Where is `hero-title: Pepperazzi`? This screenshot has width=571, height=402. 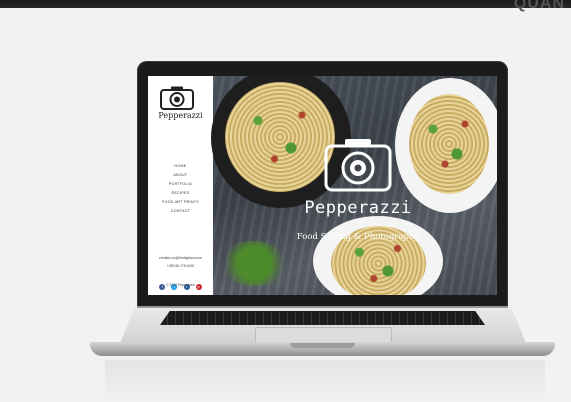 hero-title: Pepperazzi is located at coordinates (358, 208).